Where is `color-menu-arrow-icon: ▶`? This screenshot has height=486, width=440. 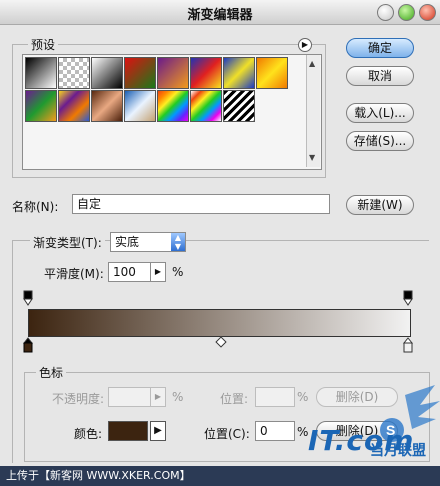 color-menu-arrow-icon: ▶ is located at coordinates (158, 431).